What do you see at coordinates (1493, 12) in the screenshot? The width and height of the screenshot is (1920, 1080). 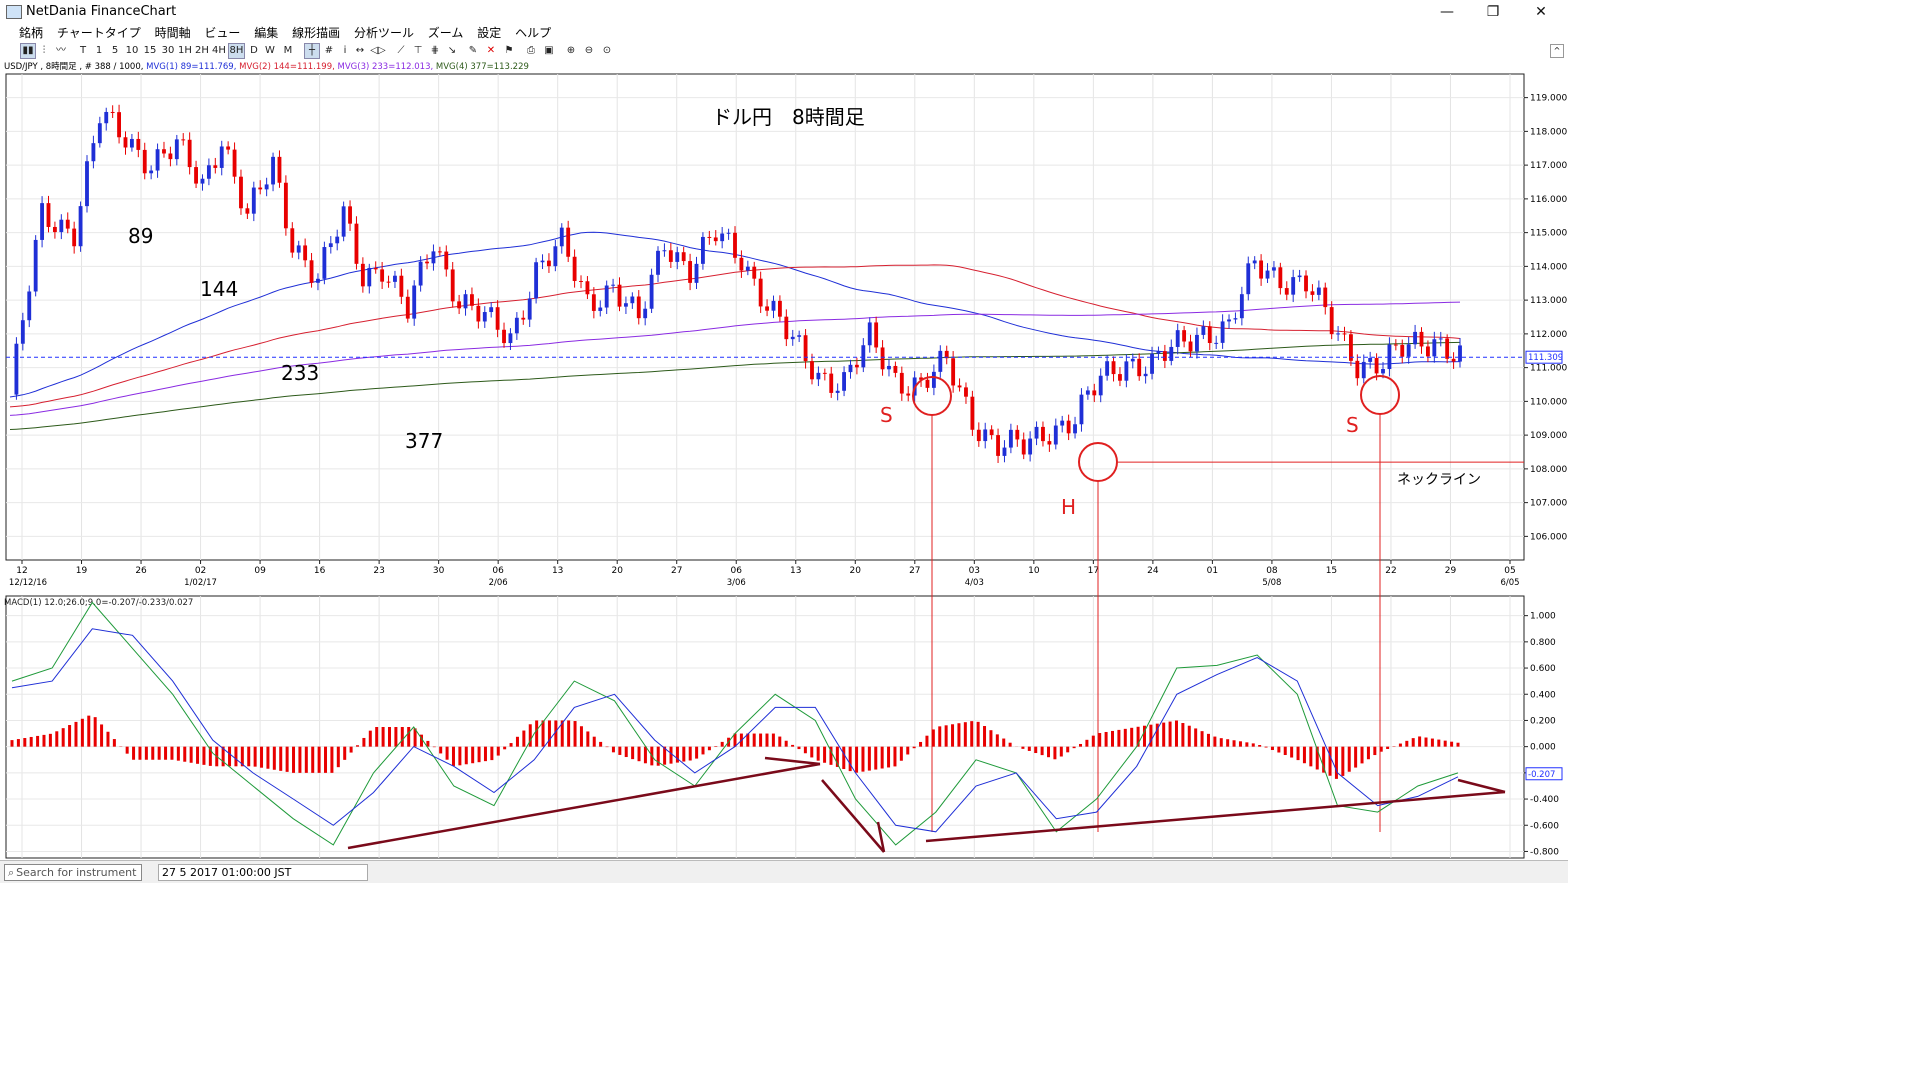 I see `maximize-button: ❐` at bounding box center [1493, 12].